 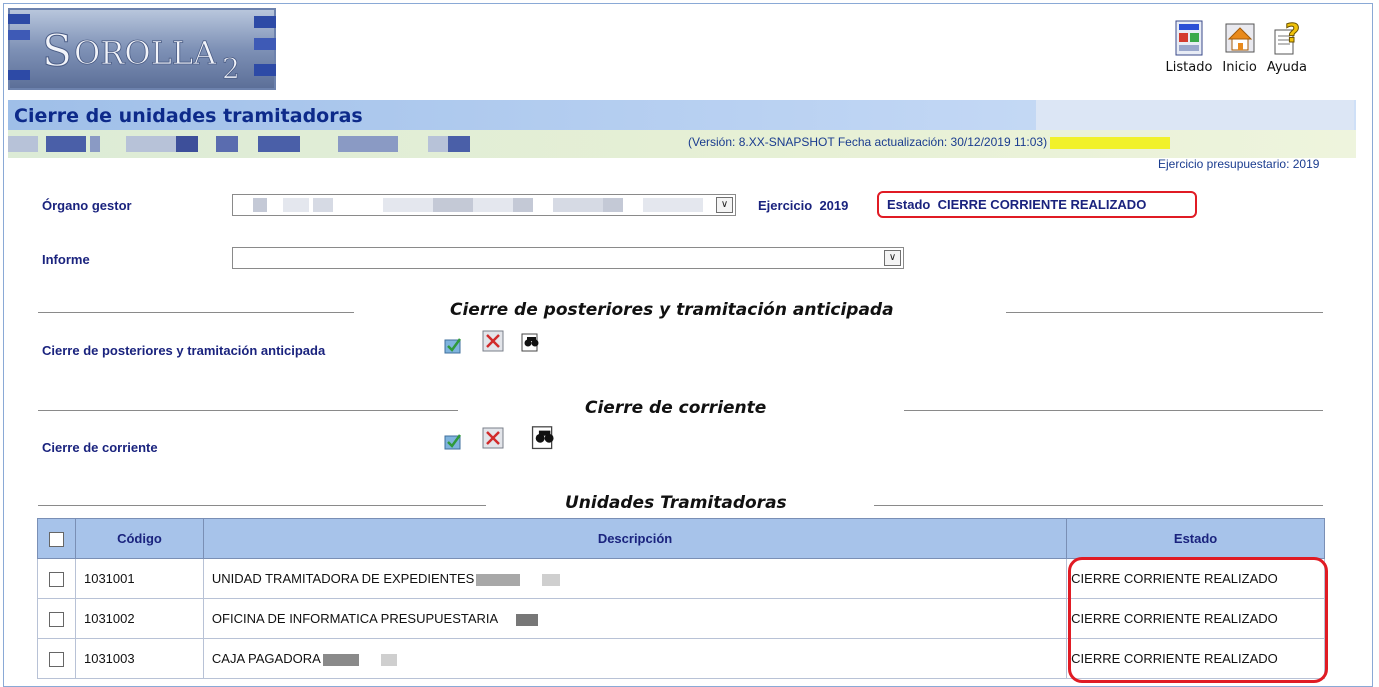 What do you see at coordinates (1240, 38) in the screenshot?
I see `home-icon` at bounding box center [1240, 38].